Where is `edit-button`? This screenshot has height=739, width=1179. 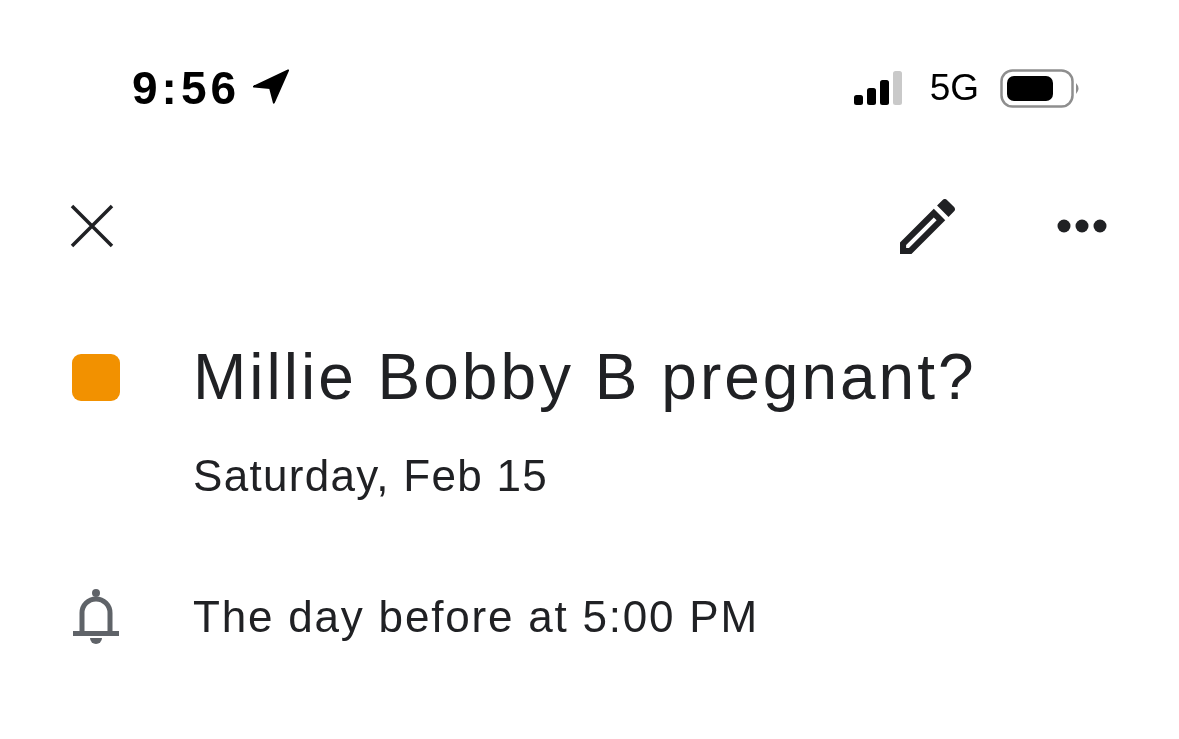
edit-button is located at coordinates (927, 226).